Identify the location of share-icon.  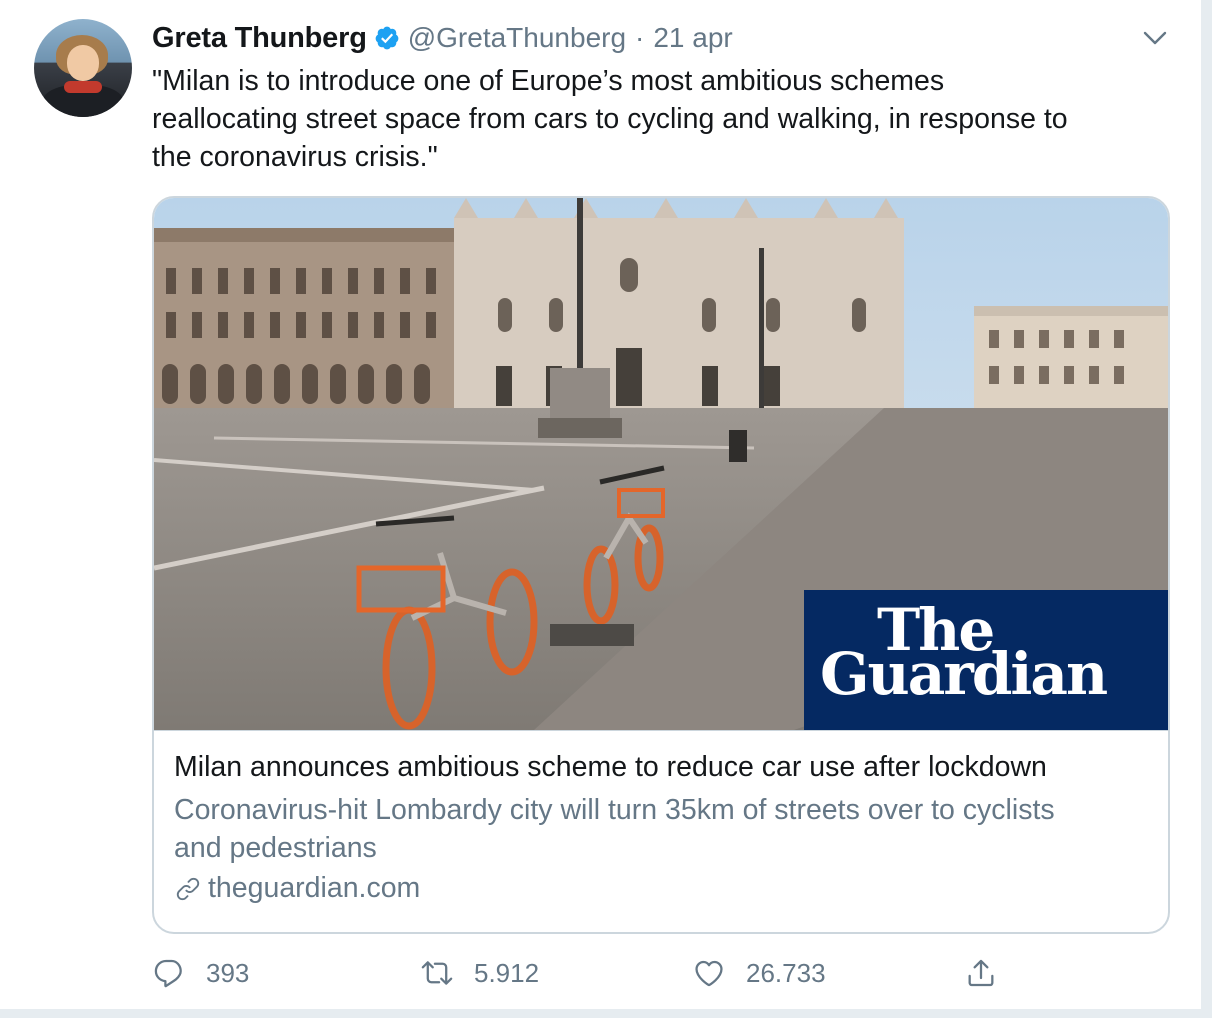
(981, 973).